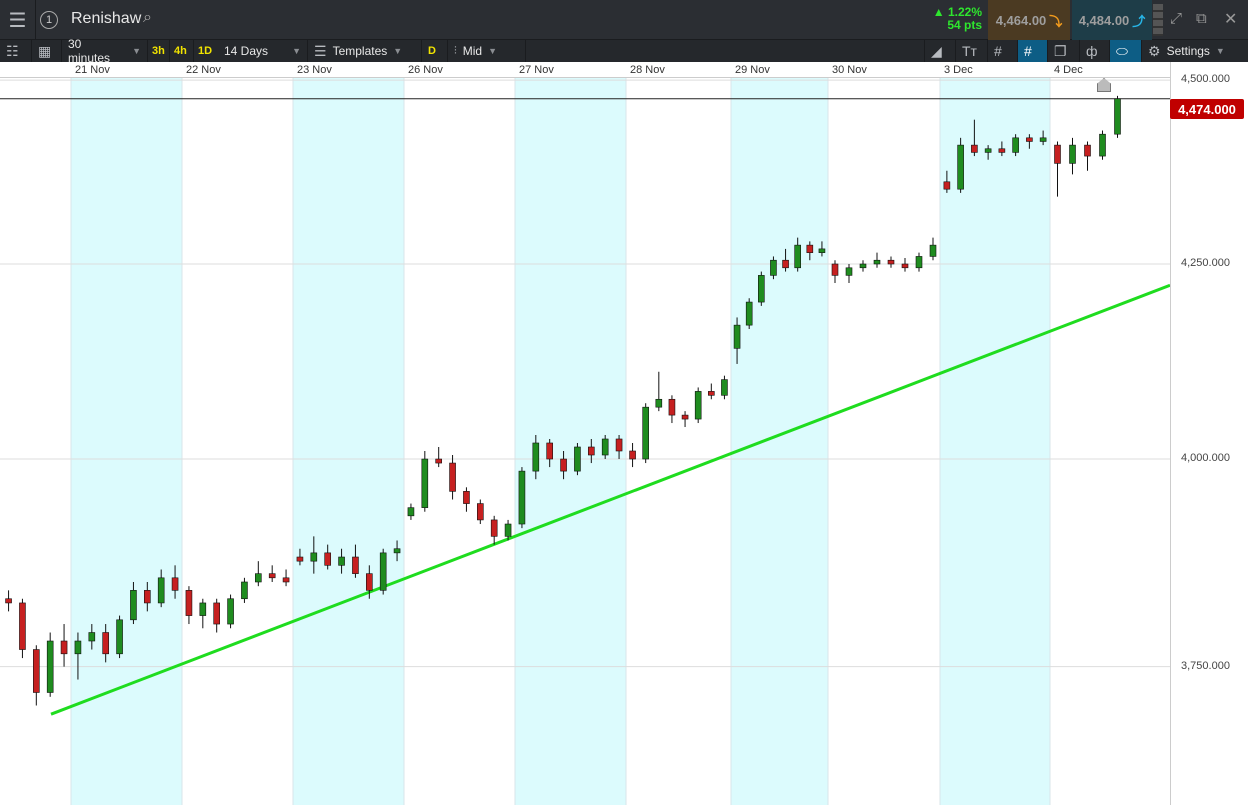  What do you see at coordinates (1205, 665) in the screenshot?
I see `price-tick-label: 3,750.000` at bounding box center [1205, 665].